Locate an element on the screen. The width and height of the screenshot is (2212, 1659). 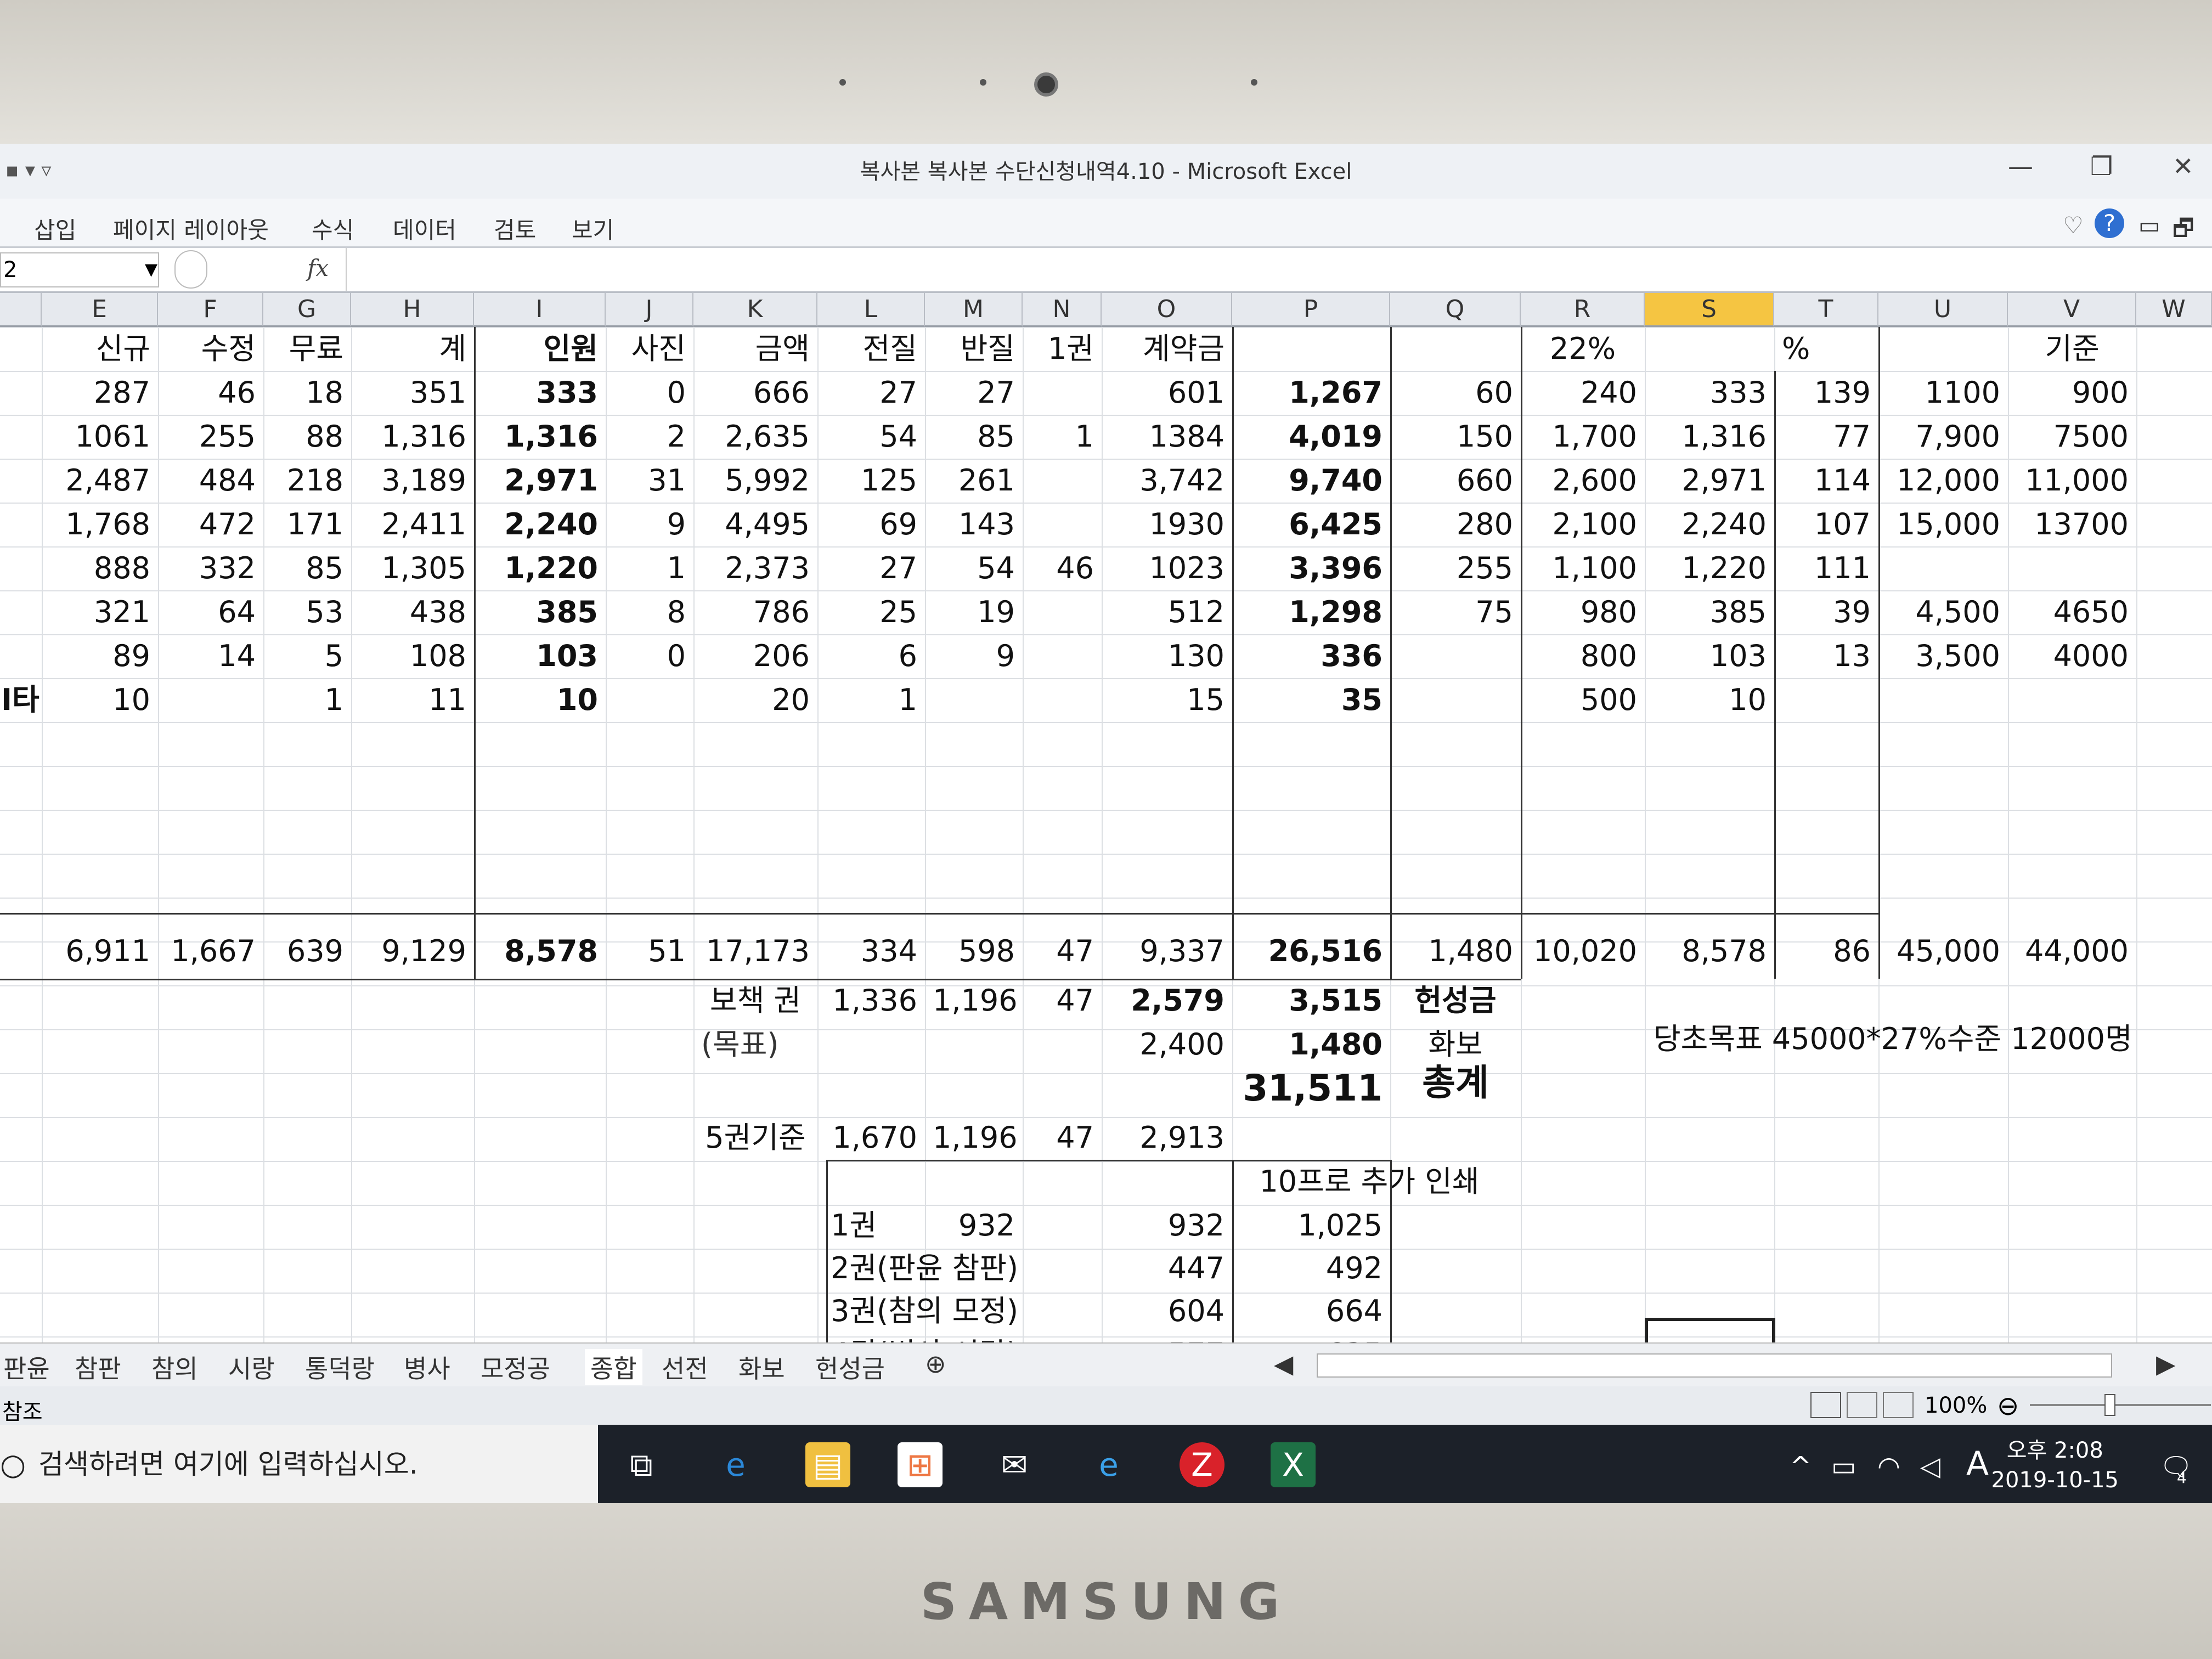
column-header-j: J is located at coordinates (649, 310).